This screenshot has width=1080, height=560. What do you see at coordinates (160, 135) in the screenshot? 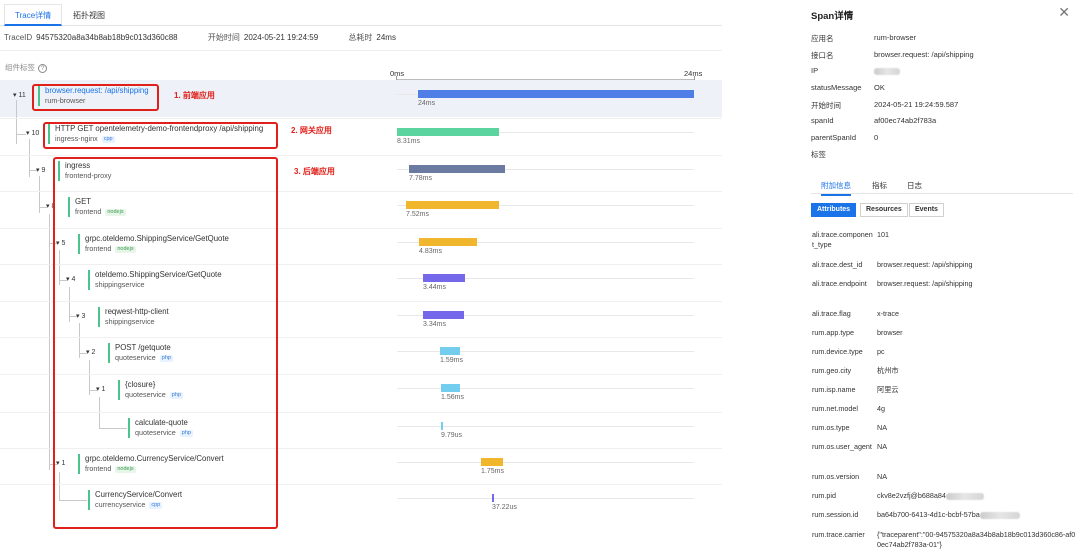
I see `gateway-highlight-box` at bounding box center [160, 135].